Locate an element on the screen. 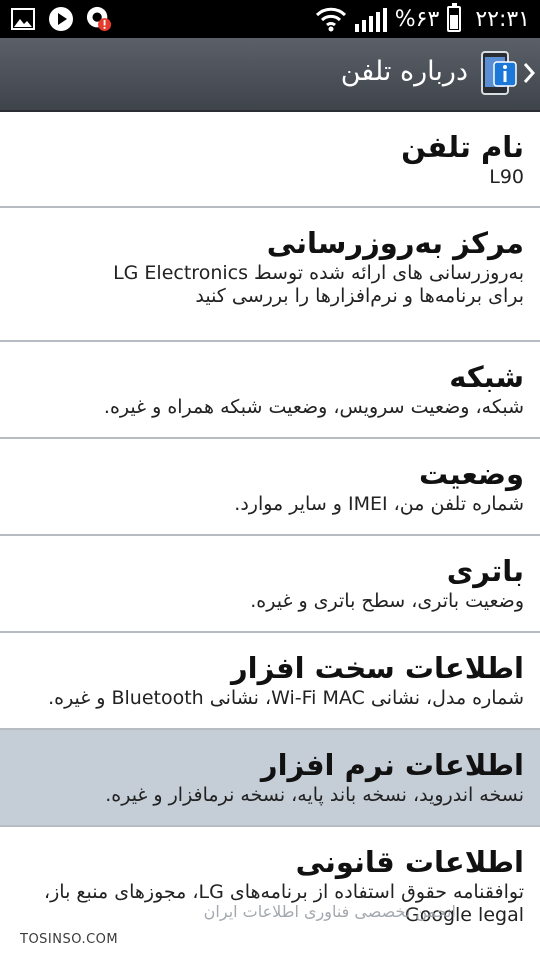  system-indicators: %۶۳ ۲۲:۳۱ is located at coordinates (422, 18).